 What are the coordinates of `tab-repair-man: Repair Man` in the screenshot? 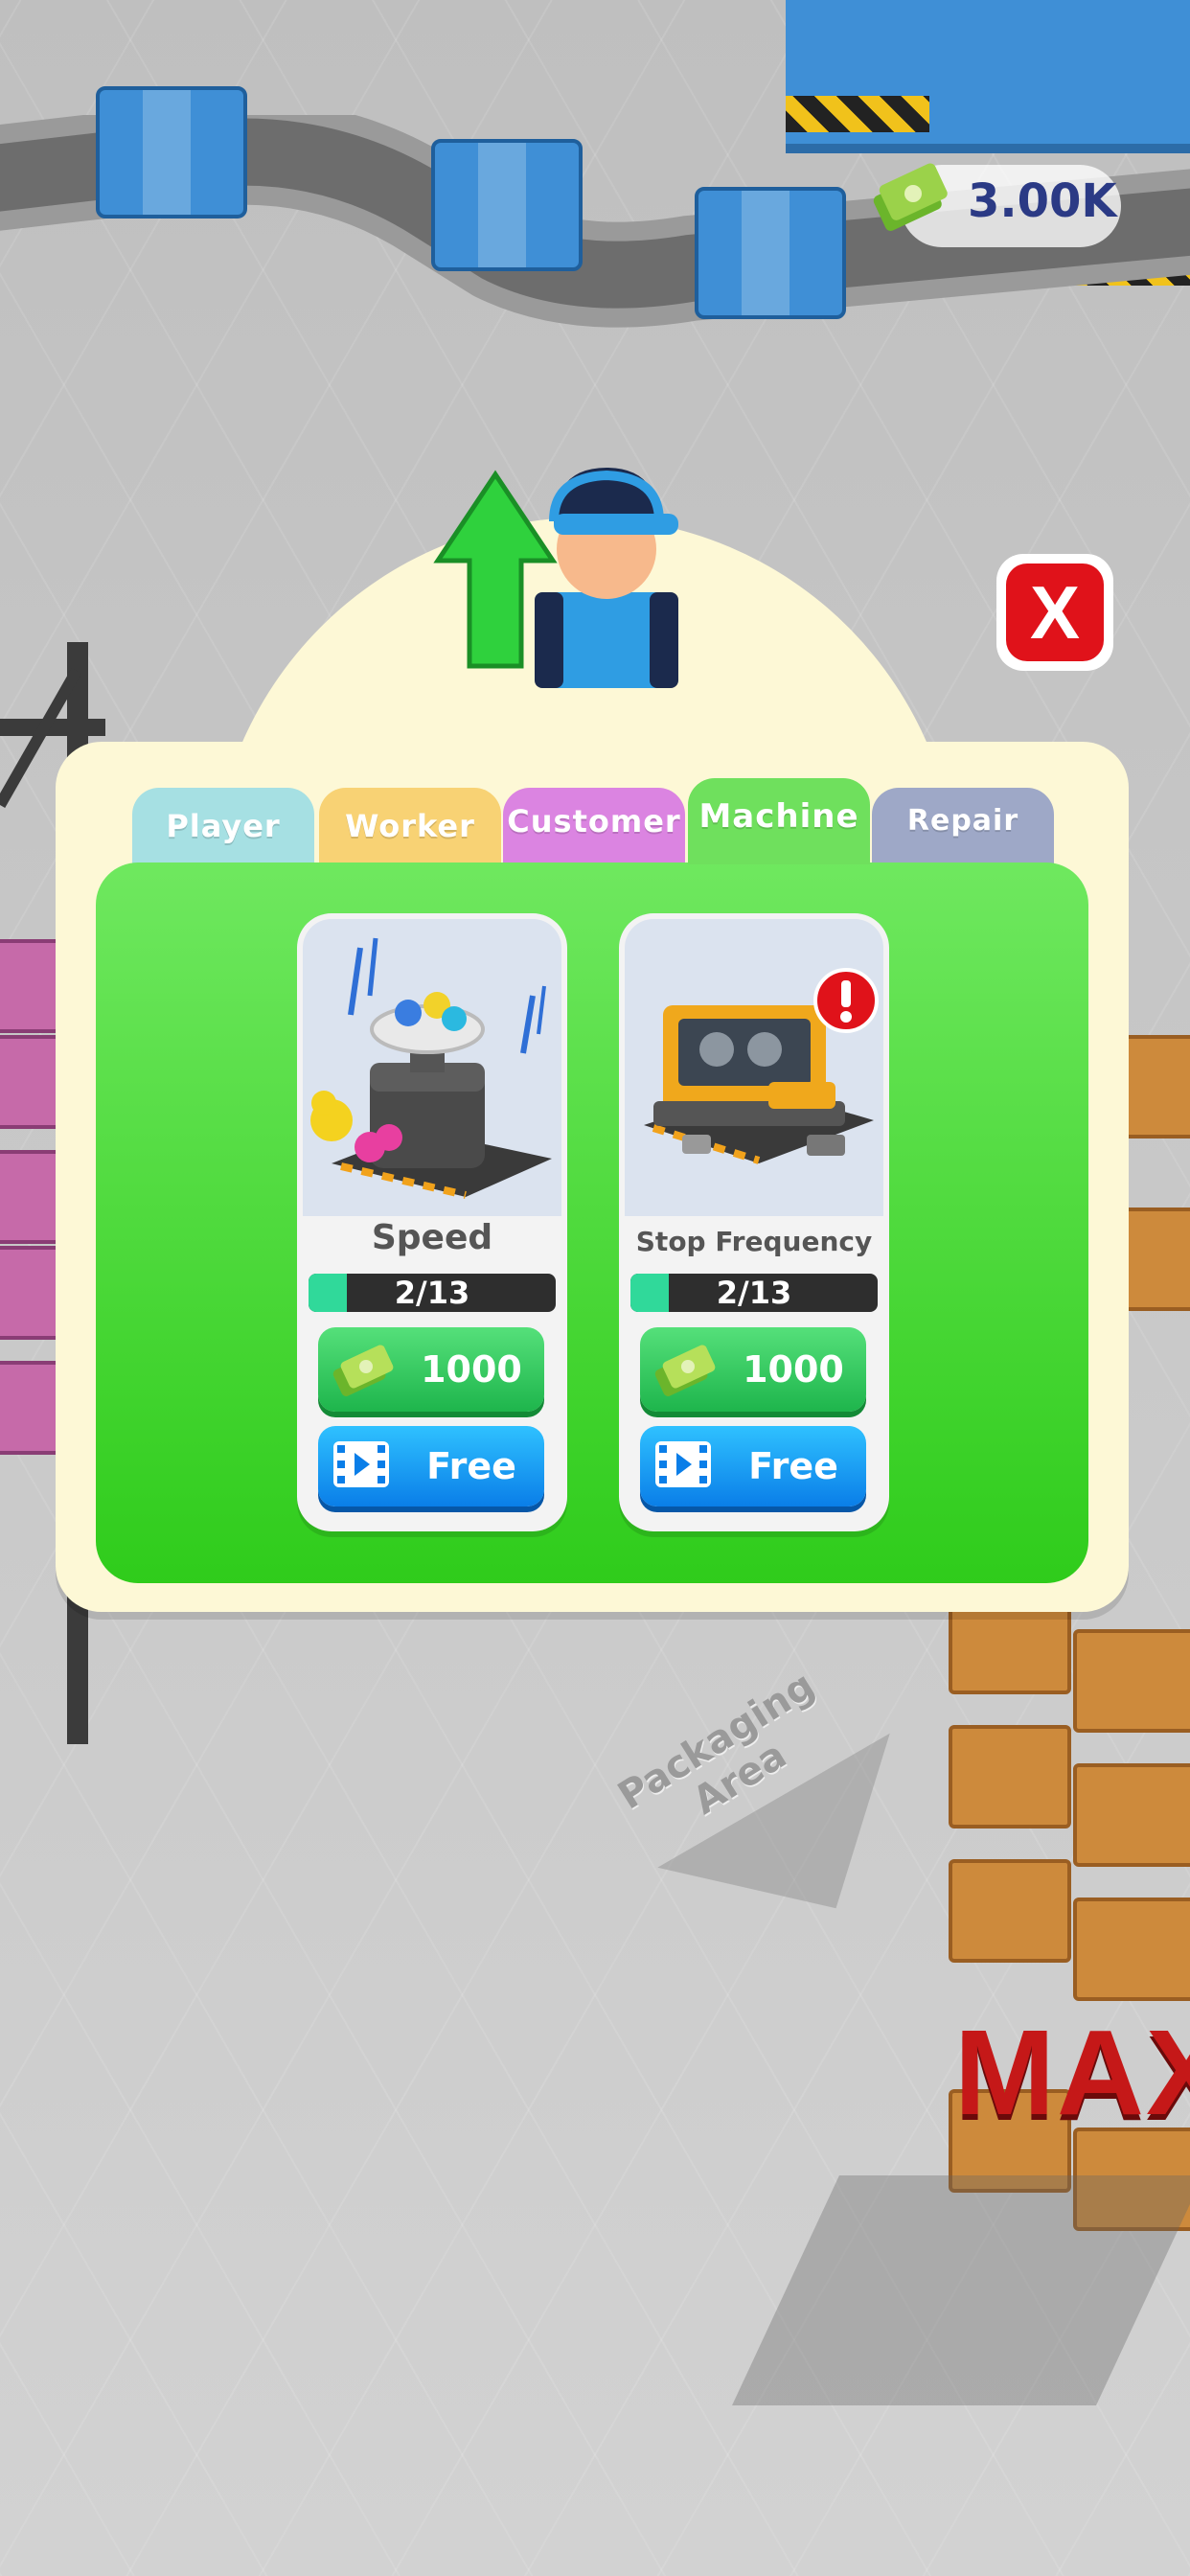 It's located at (963, 846).